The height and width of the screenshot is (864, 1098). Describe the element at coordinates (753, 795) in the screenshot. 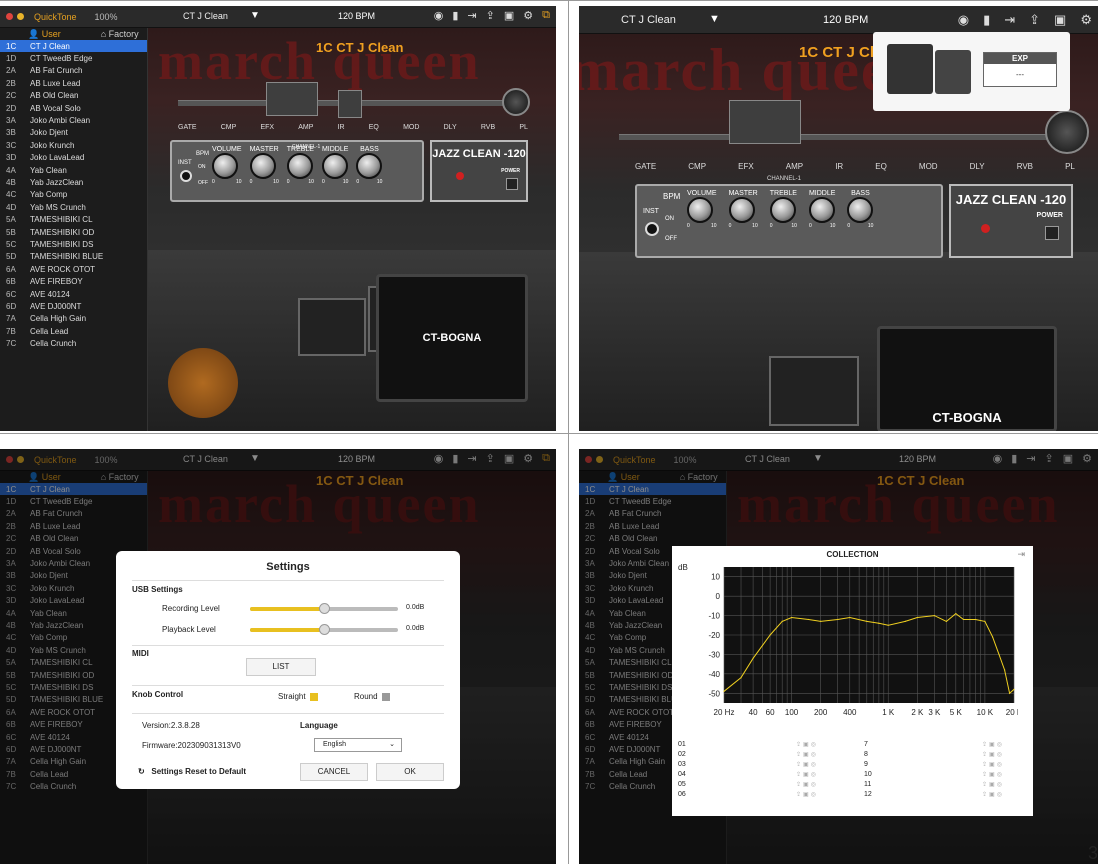

I see `collection-slot: 06 ⇪▣◎` at that location.